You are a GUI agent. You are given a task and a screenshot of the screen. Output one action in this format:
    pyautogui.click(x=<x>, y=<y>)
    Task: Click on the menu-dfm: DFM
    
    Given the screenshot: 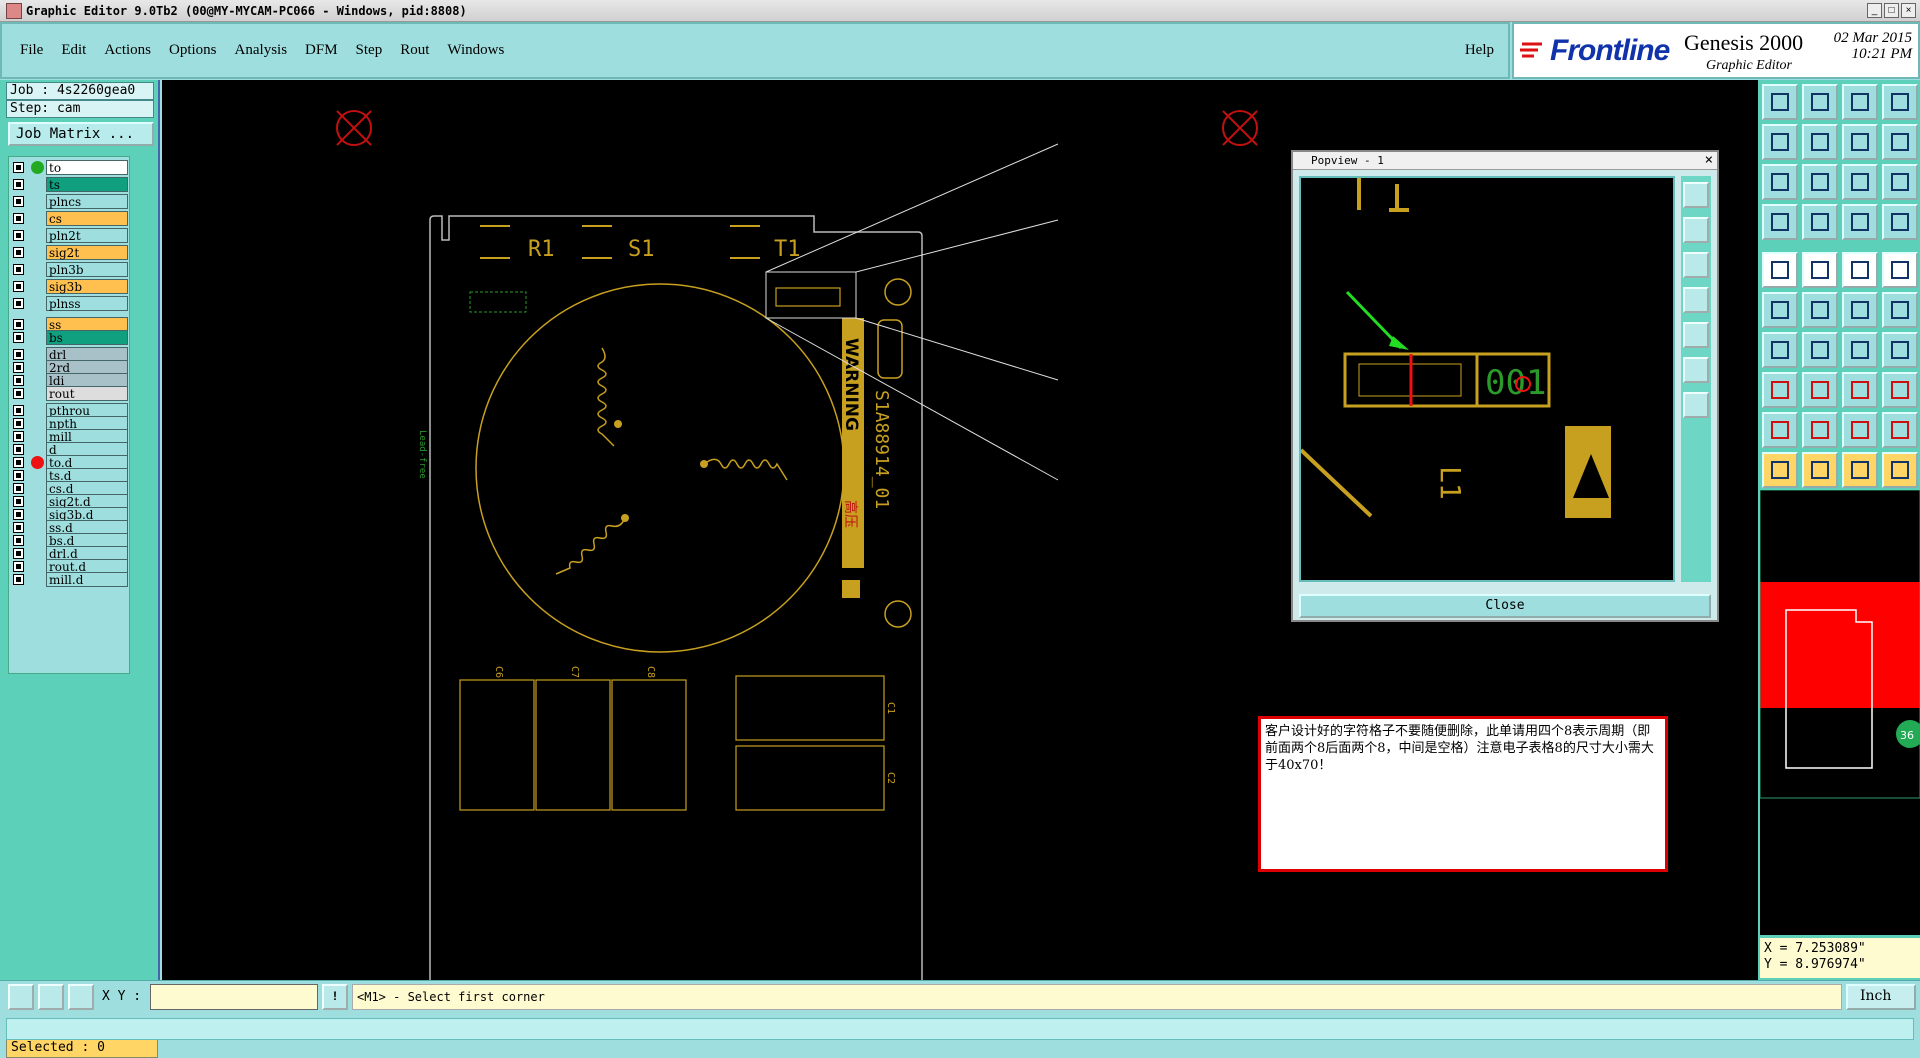 What is the action you would take?
    pyautogui.click(x=321, y=50)
    